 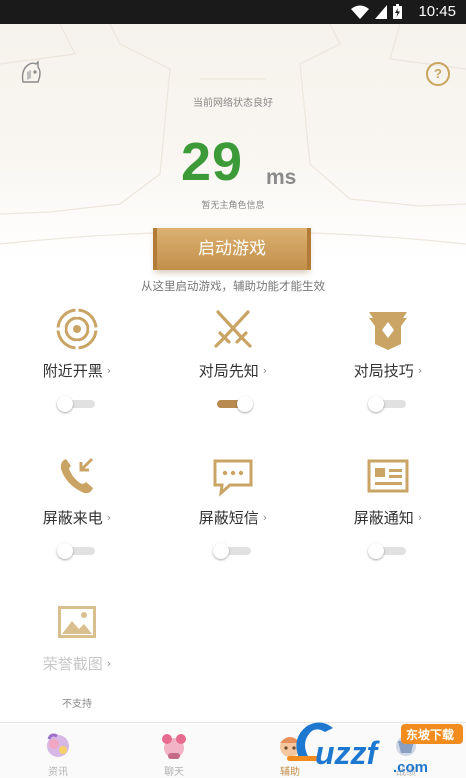 I want to click on battery-charging-icon, so click(x=397, y=11).